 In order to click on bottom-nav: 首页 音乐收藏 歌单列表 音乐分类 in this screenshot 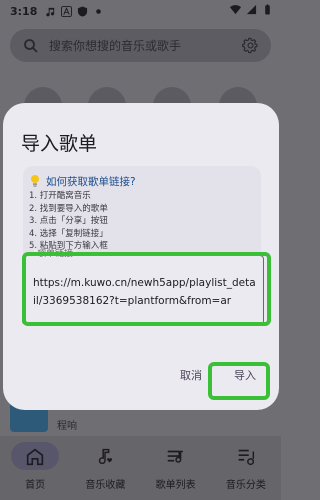, I will do `click(140, 468)`.